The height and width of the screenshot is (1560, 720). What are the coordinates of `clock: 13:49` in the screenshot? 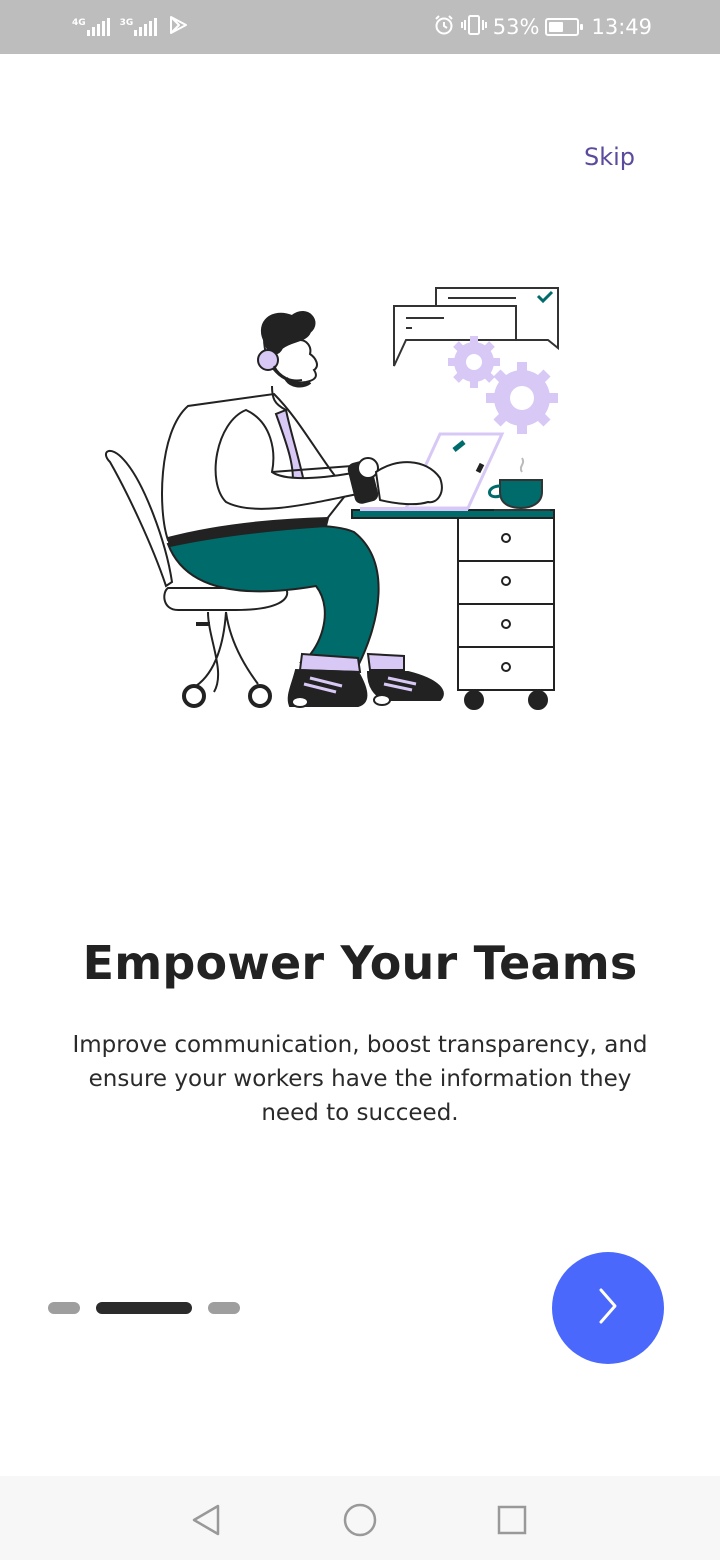 It's located at (621, 27).